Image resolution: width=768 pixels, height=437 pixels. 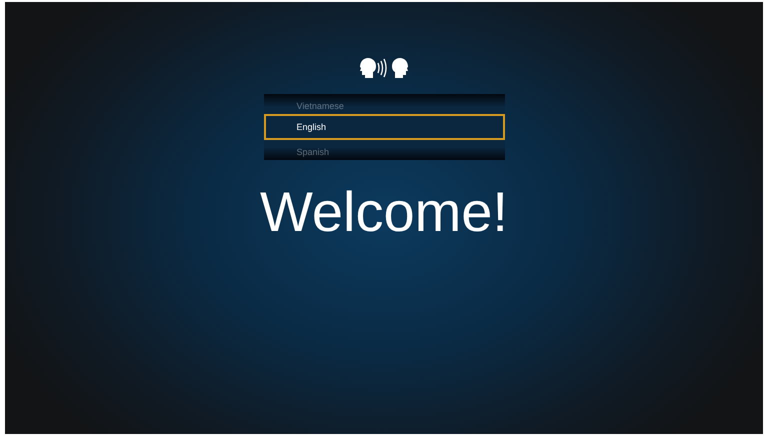 What do you see at coordinates (384, 127) in the screenshot?
I see `language-option: English` at bounding box center [384, 127].